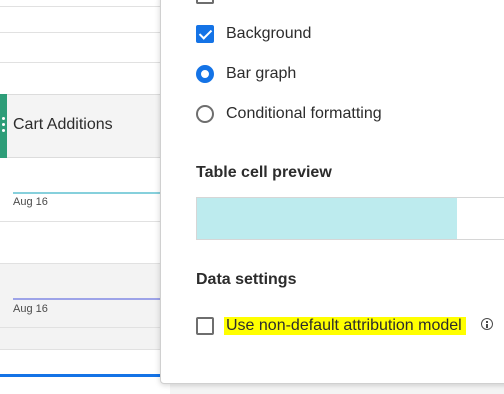 This screenshot has width=504, height=394. I want to click on bar-graph-label: Bar graph, so click(261, 73).